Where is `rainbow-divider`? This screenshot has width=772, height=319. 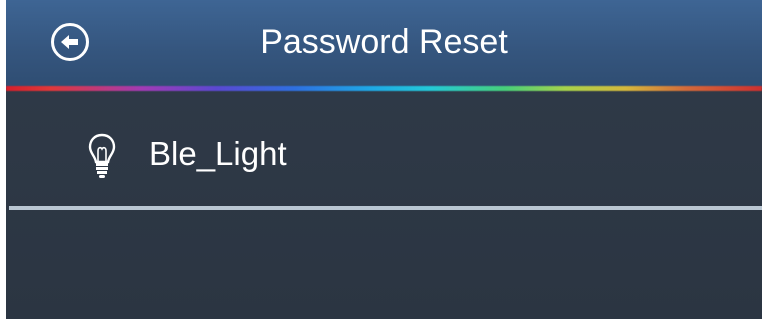 rainbow-divider is located at coordinates (384, 88).